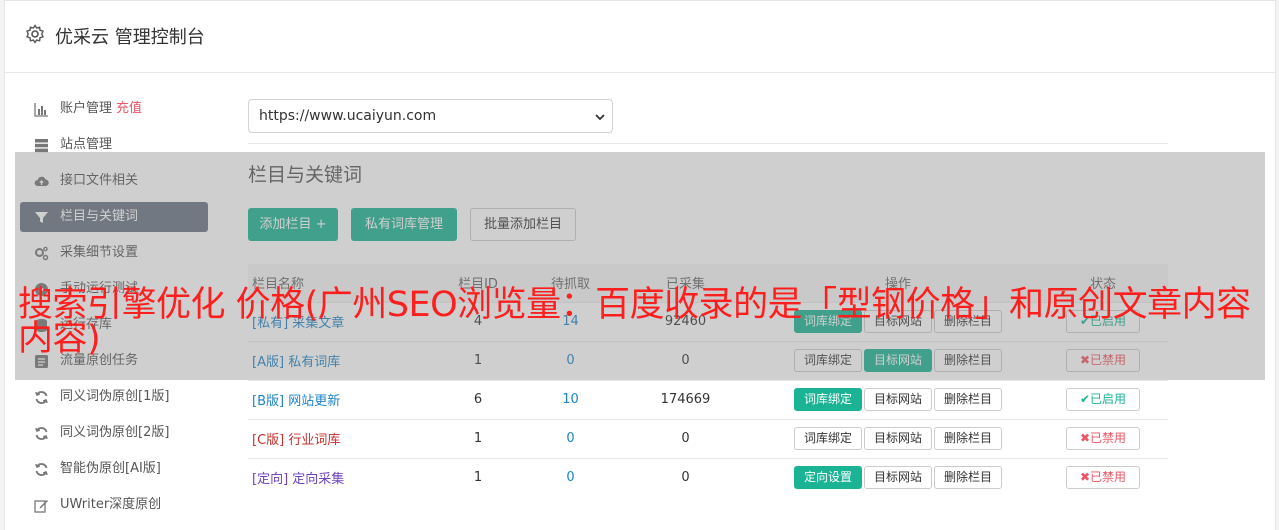 This screenshot has height=530, width=1279. I want to click on sidebar-item-account: 账户管理 充值, so click(115, 109).